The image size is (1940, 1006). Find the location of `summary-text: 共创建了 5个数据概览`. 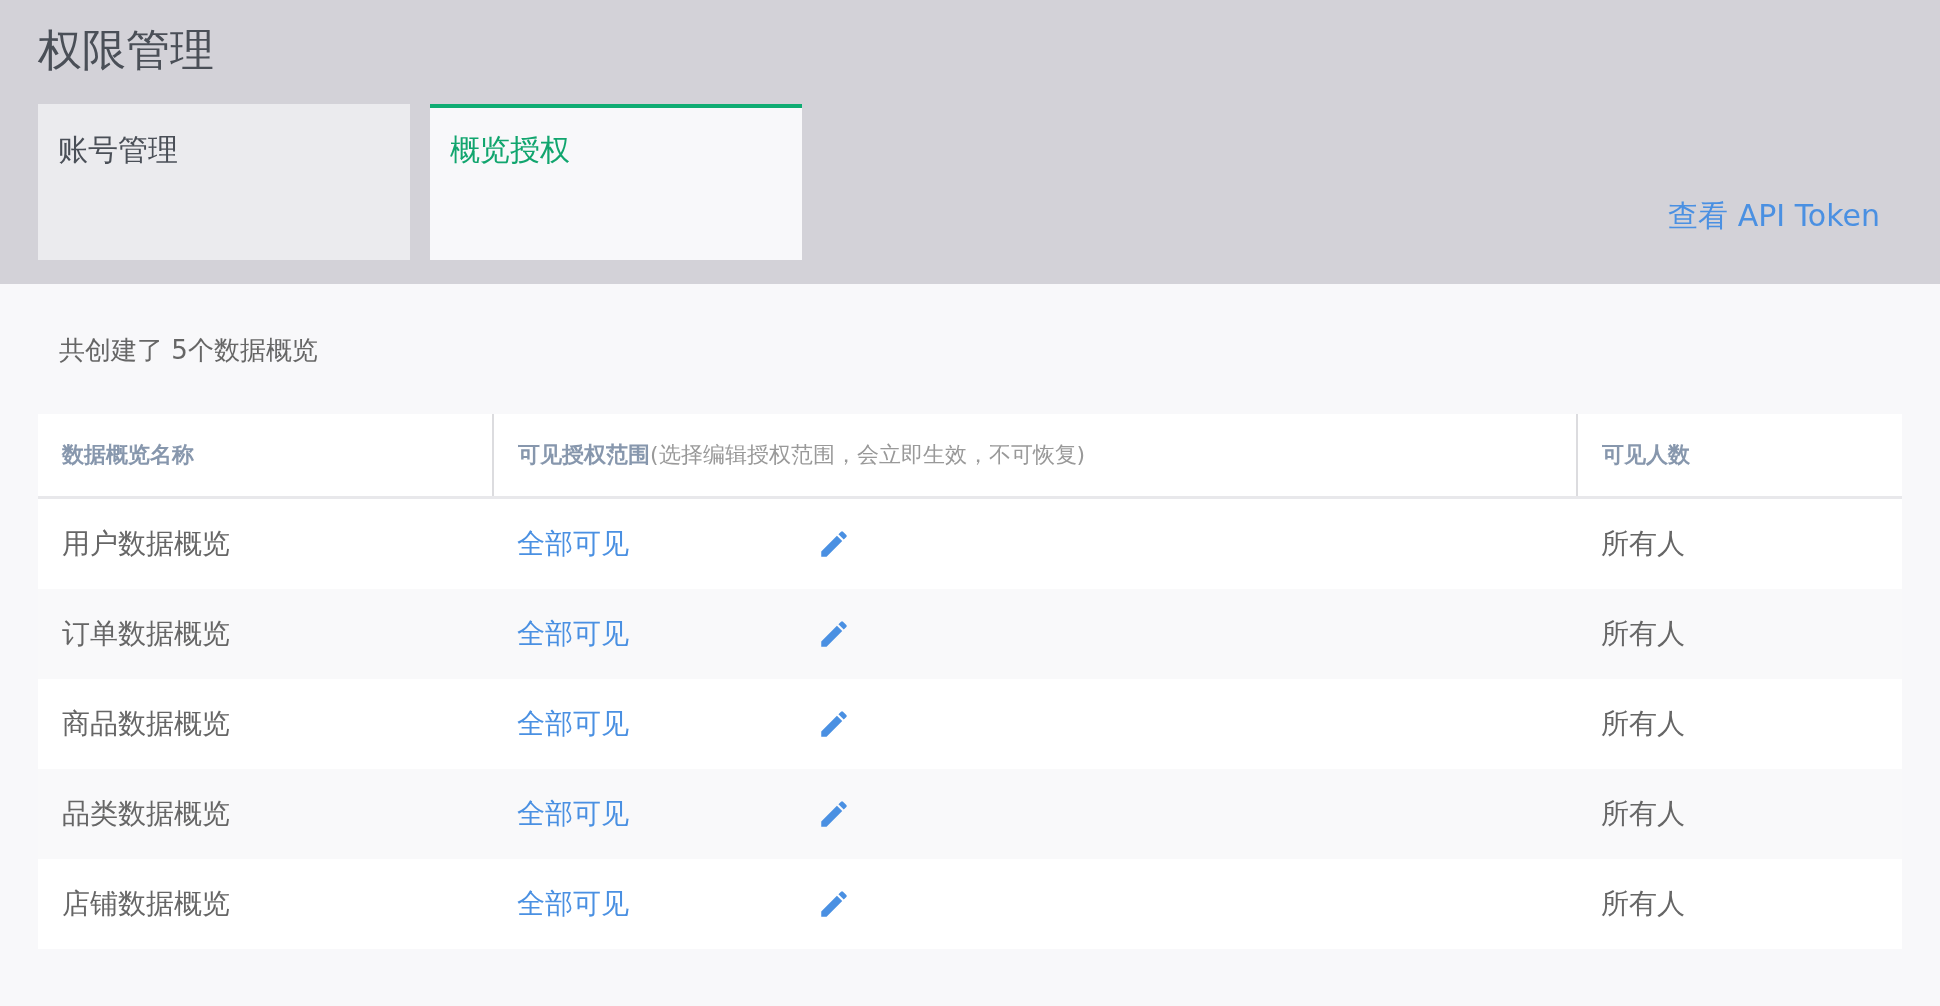

summary-text: 共创建了 5个数据概览 is located at coordinates (188, 350).